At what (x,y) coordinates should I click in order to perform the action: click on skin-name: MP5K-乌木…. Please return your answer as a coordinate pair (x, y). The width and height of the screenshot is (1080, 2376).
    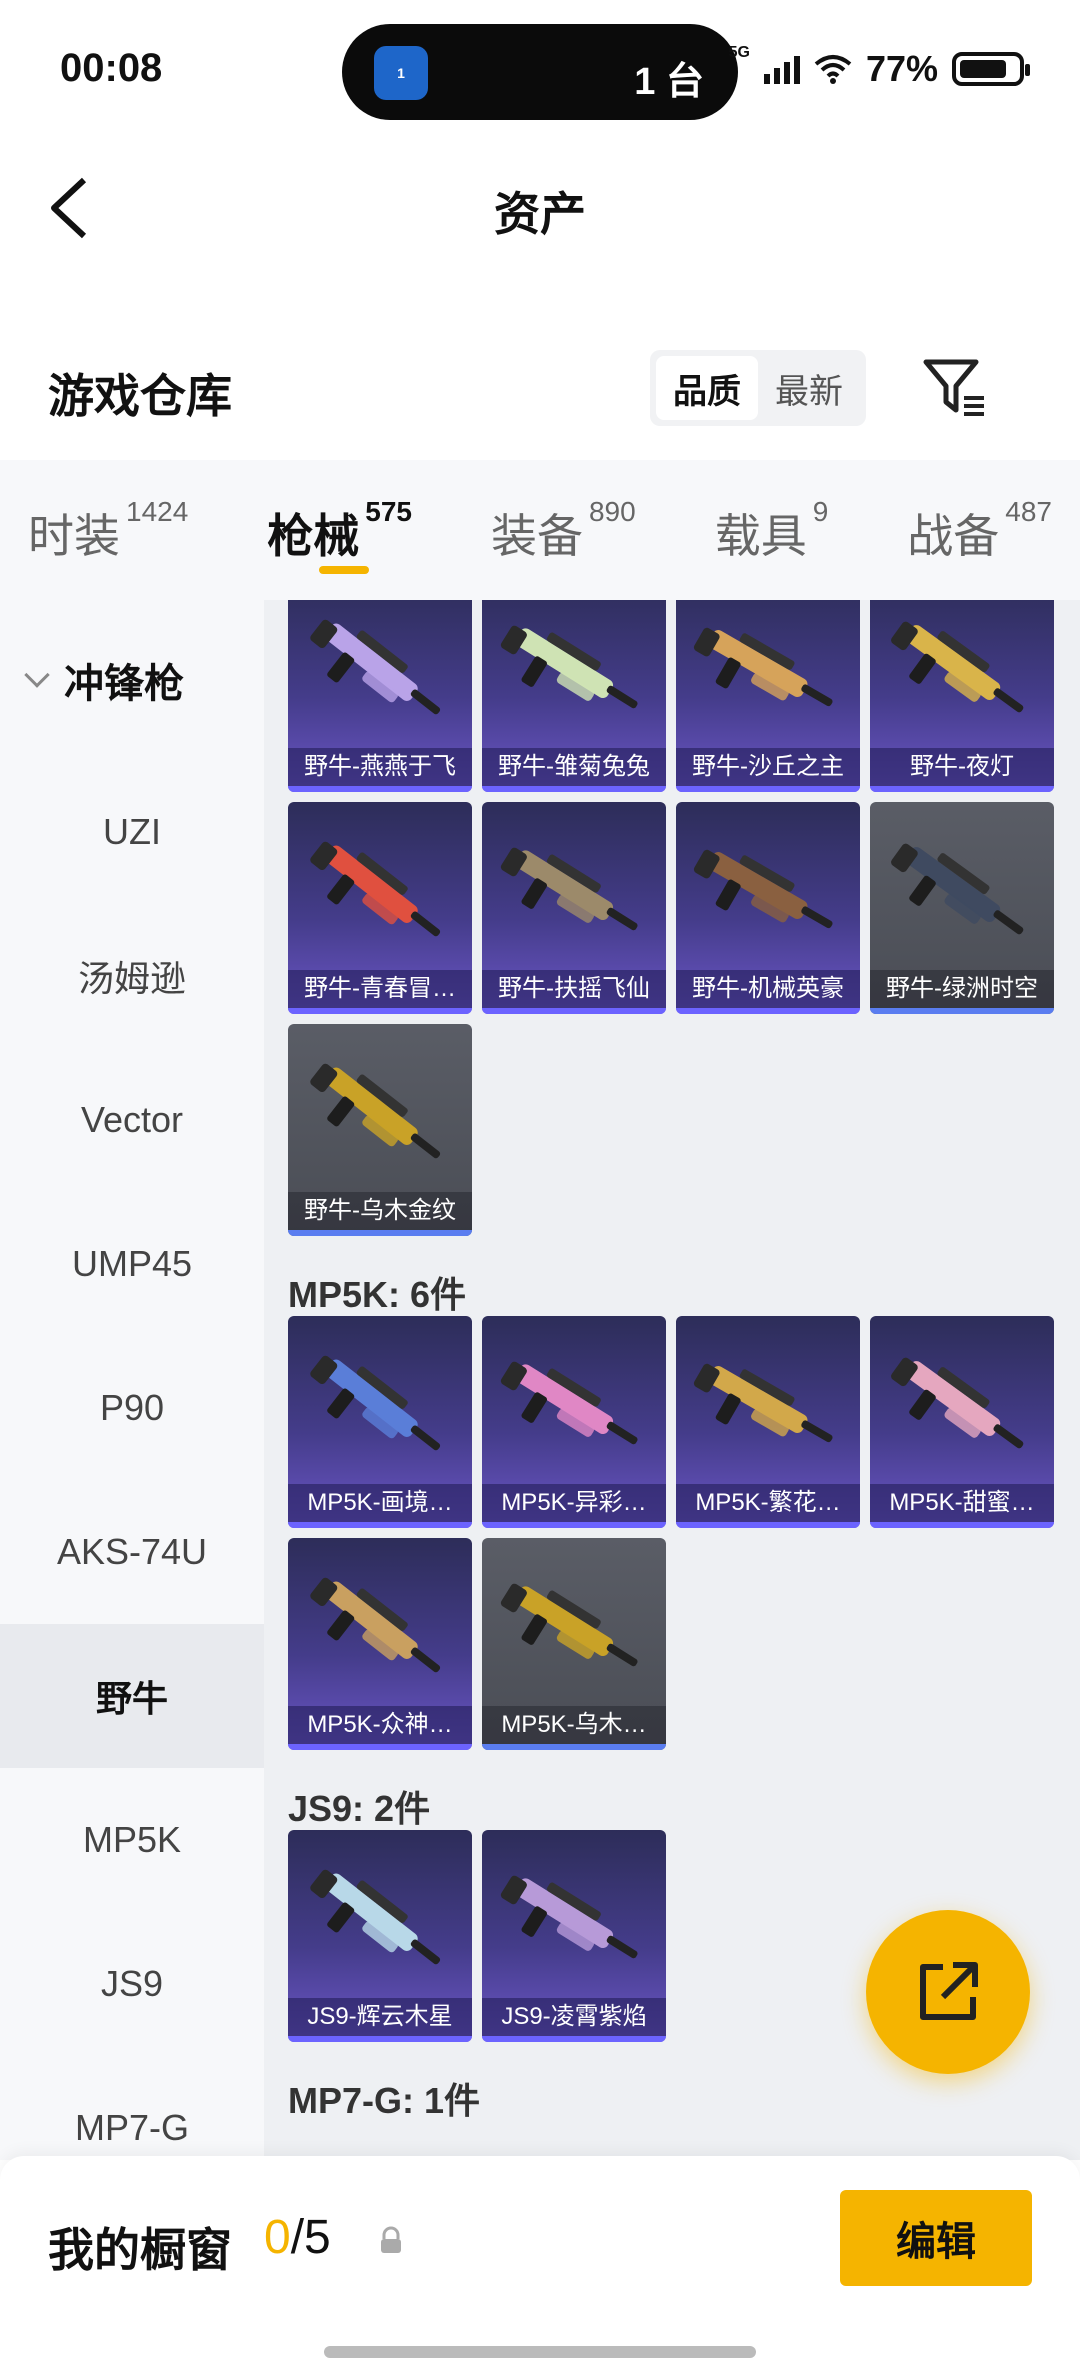
    Looking at the image, I should click on (574, 1725).